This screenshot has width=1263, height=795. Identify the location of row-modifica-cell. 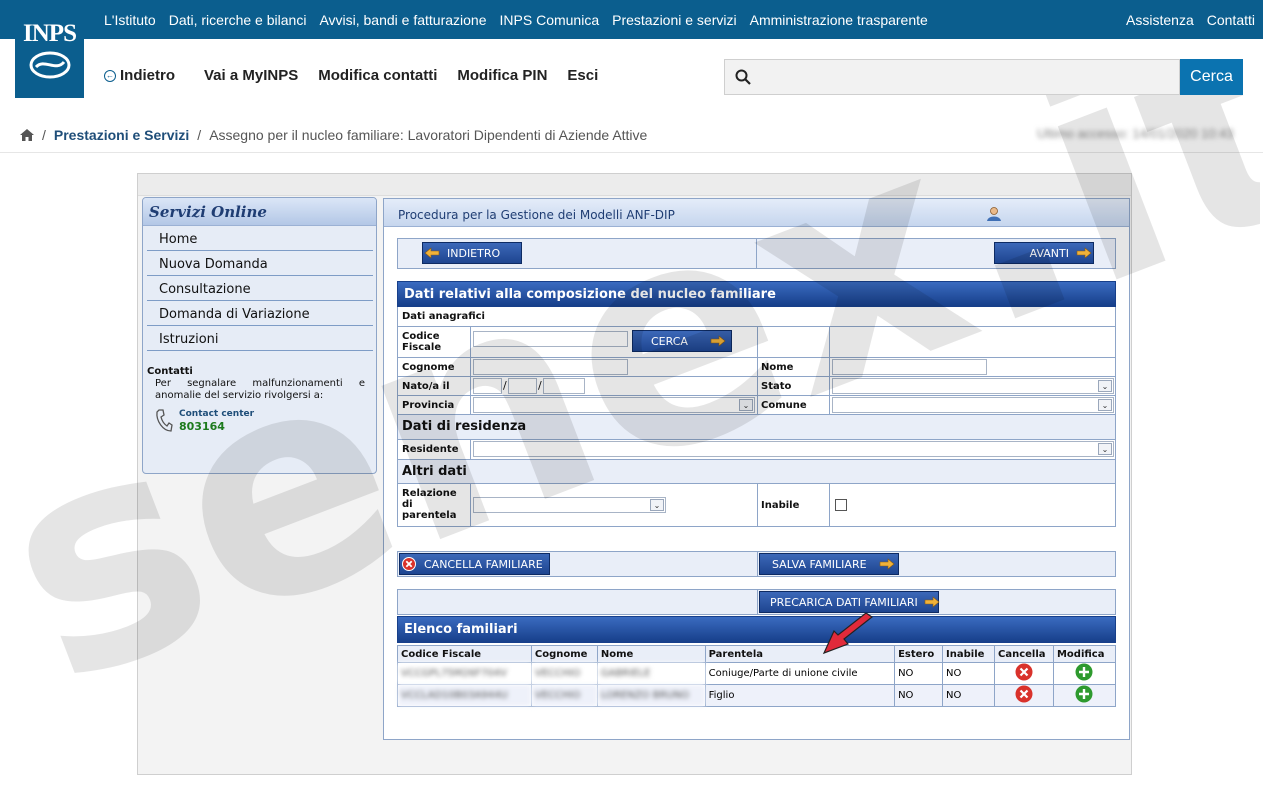
(1084, 673).